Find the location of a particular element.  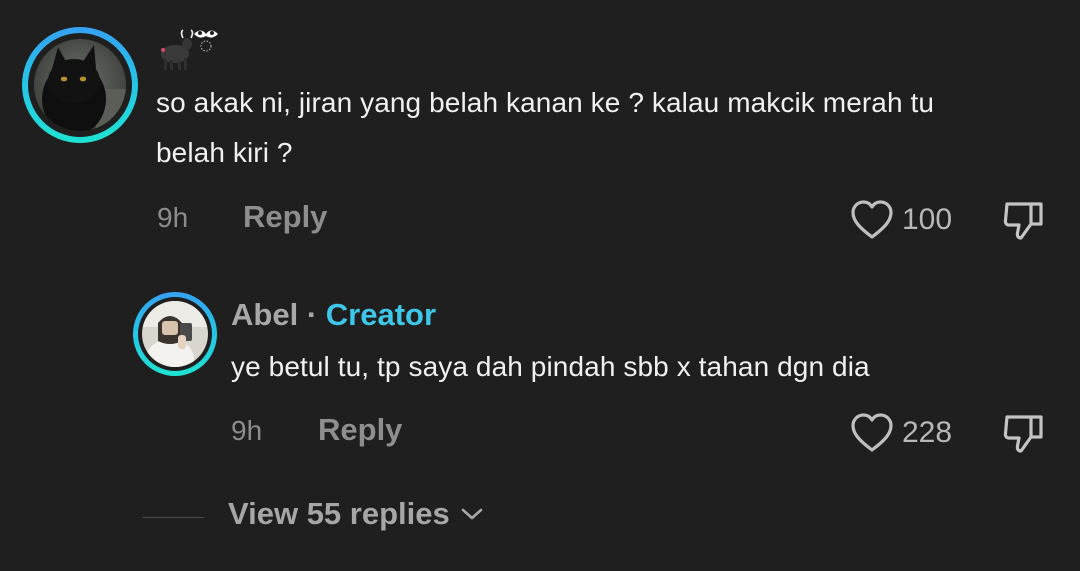

comment-timestamp: 9h is located at coordinates (173, 217).